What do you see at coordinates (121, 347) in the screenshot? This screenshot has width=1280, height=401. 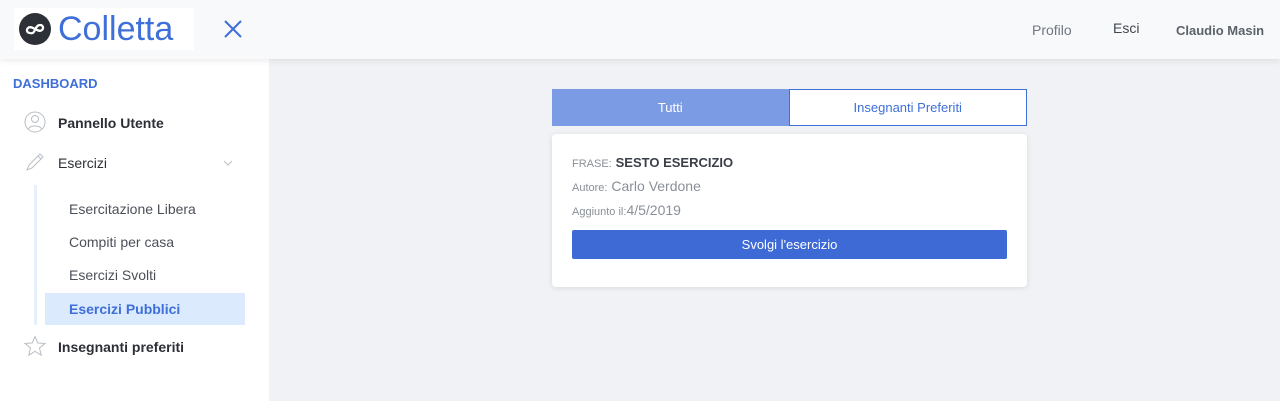 I see `sidebar-item-label: Insegnanti preferiti` at bounding box center [121, 347].